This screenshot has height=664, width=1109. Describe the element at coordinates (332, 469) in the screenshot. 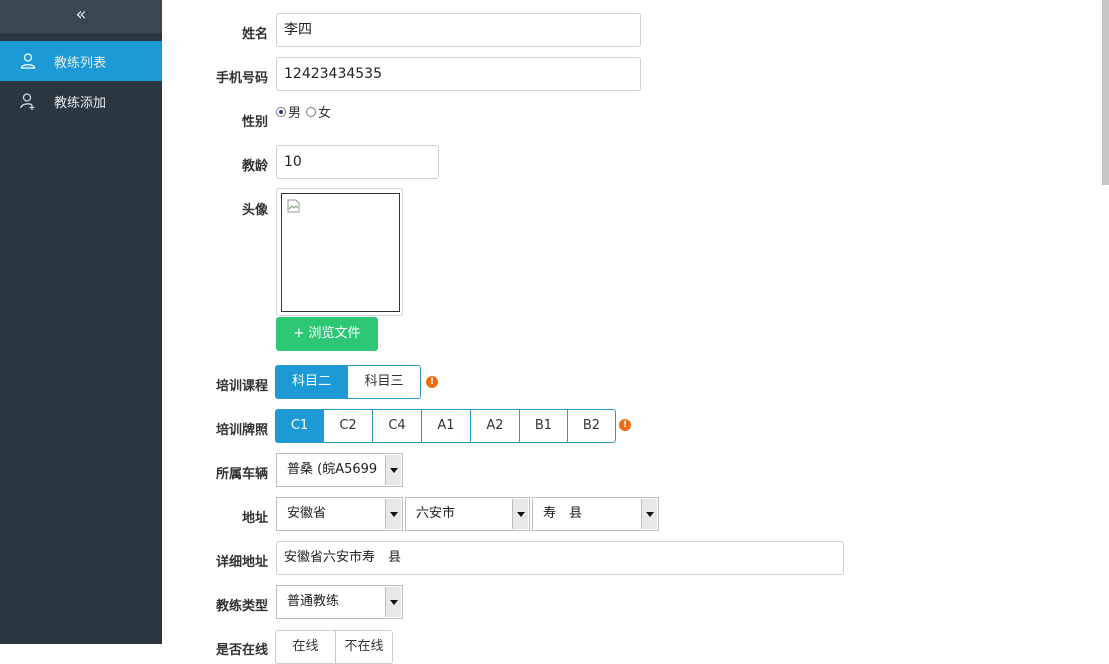

I see `vehicle-select-value: 普桑 (皖A5699` at that location.